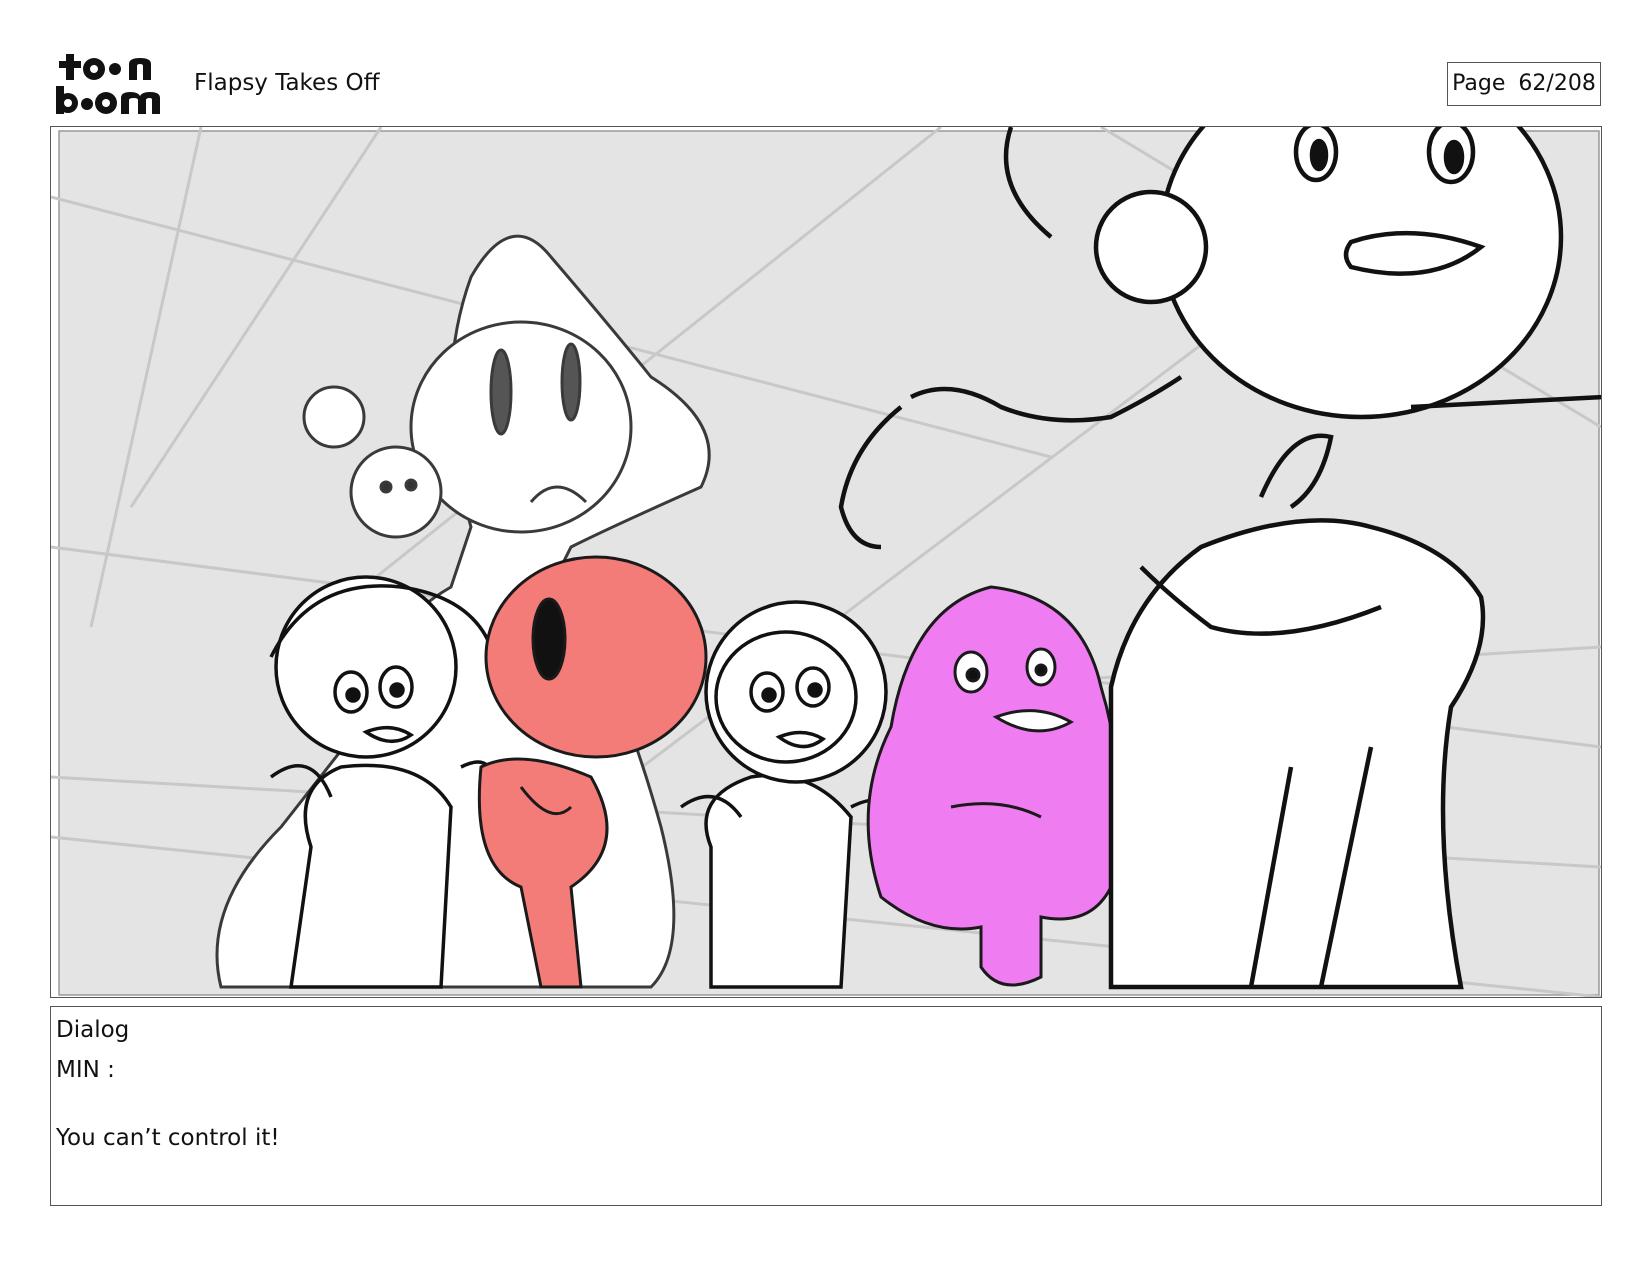 Image resolution: width=1650 pixels, height=1275 pixels. What do you see at coordinates (168, 1138) in the screenshot?
I see `dialog-line: You can’t control it!` at bounding box center [168, 1138].